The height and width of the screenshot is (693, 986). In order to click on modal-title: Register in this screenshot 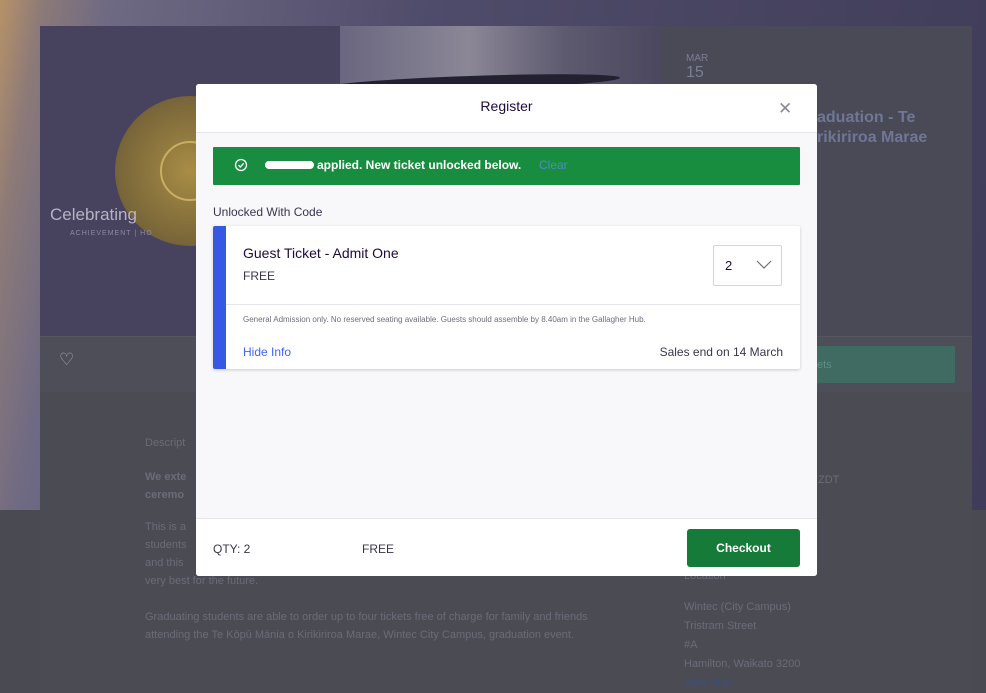, I will do `click(506, 106)`.